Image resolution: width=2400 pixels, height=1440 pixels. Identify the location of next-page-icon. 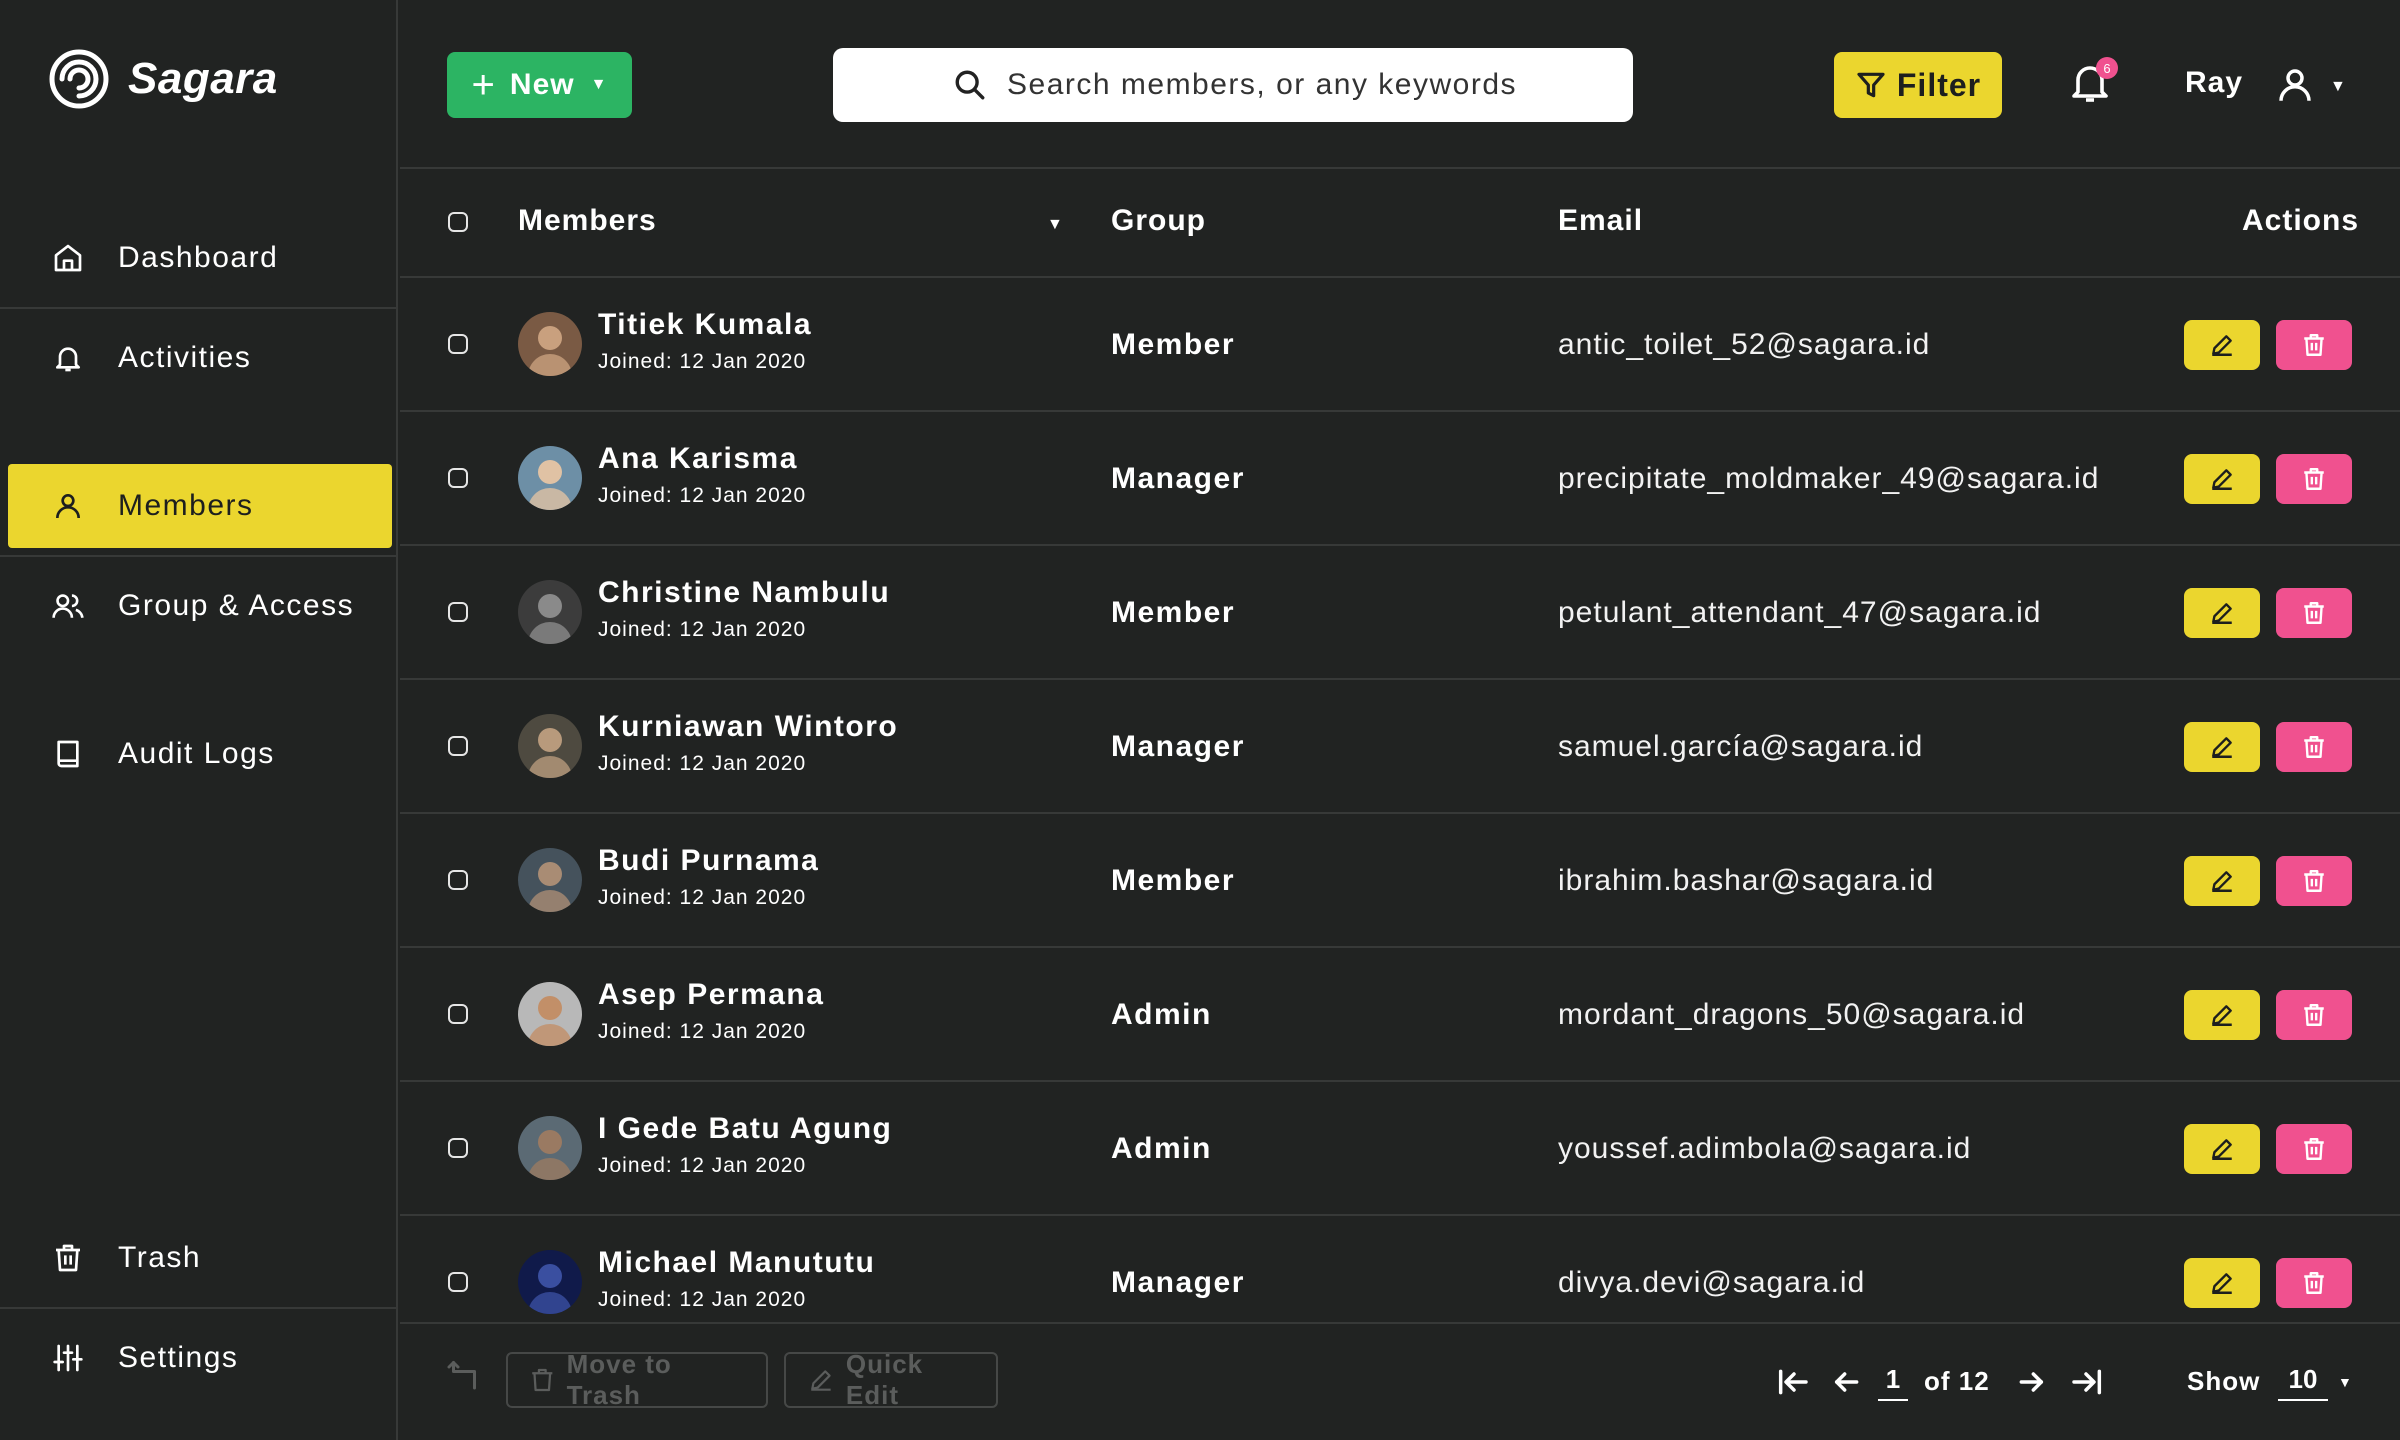
(2032, 1382).